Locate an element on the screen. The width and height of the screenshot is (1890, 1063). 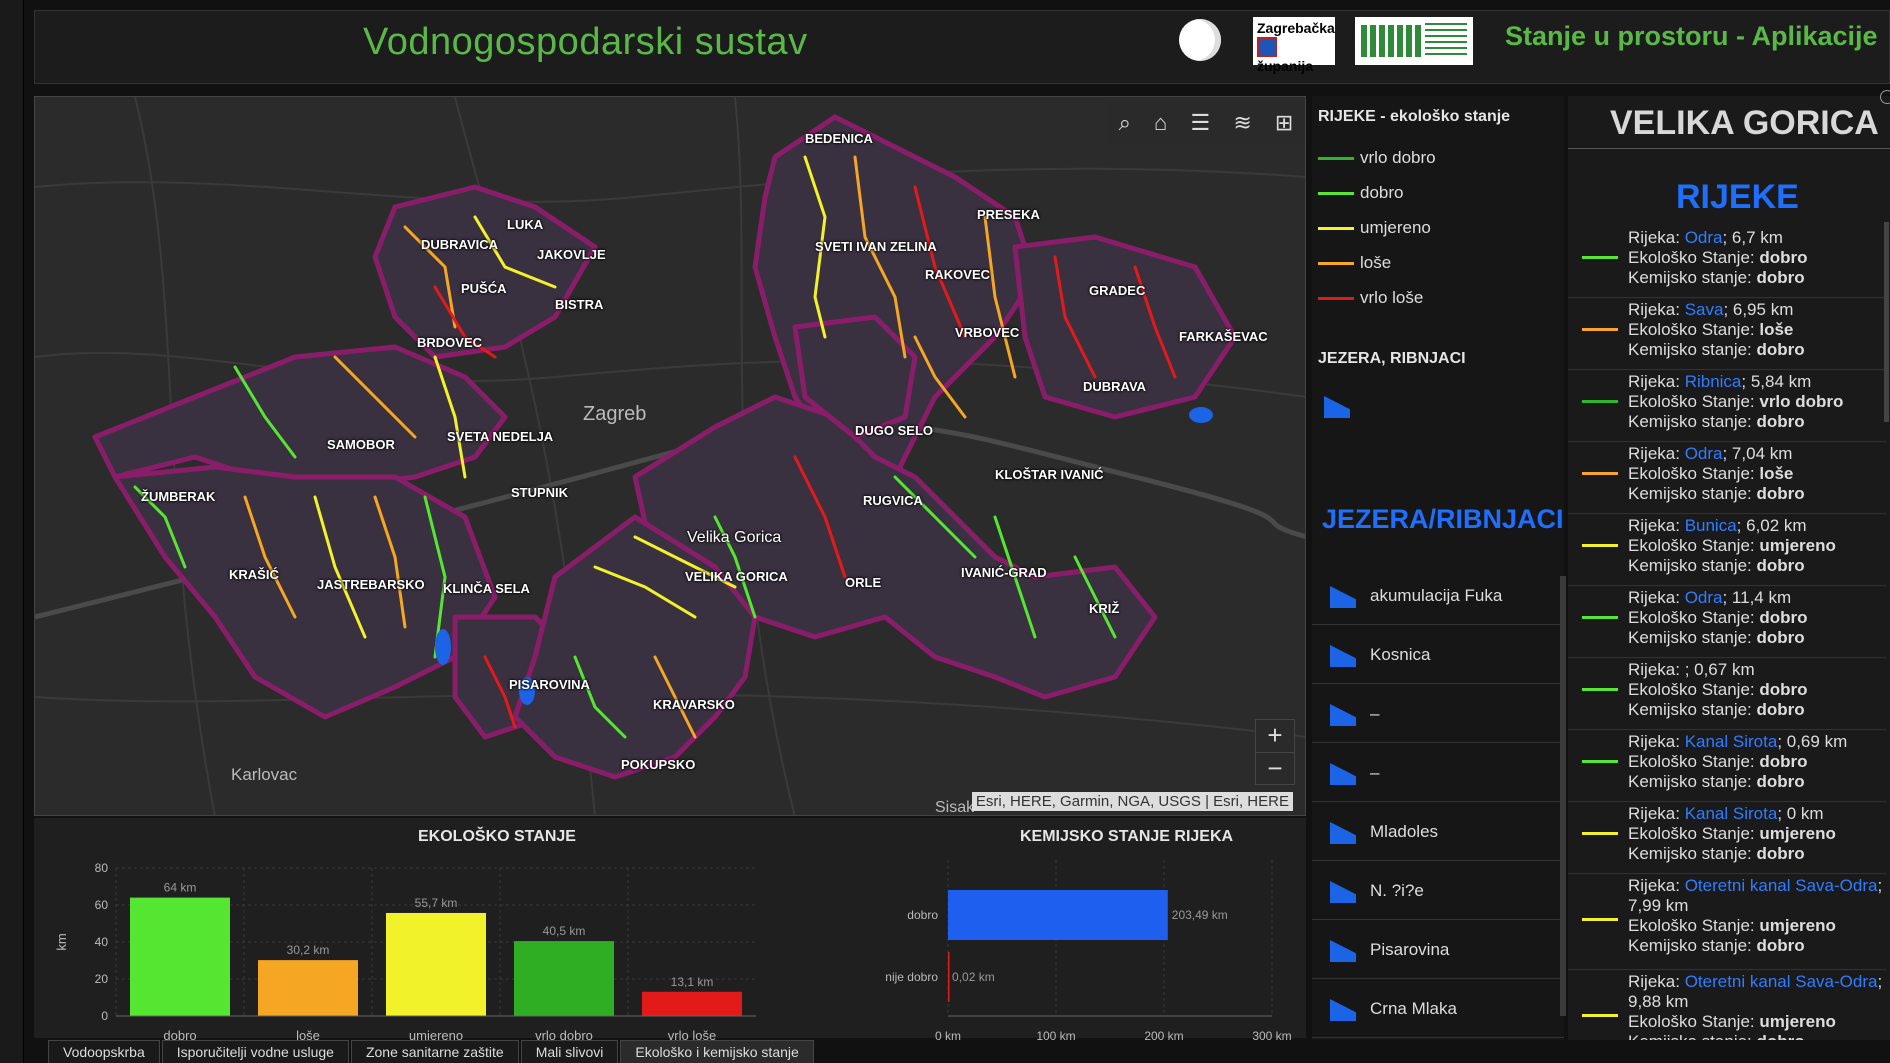
zoom-in-button: + is located at coordinates (1275, 736).